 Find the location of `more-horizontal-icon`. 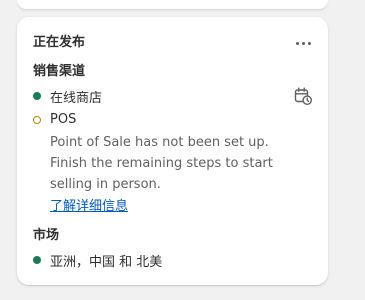

more-horizontal-icon is located at coordinates (297, 43).